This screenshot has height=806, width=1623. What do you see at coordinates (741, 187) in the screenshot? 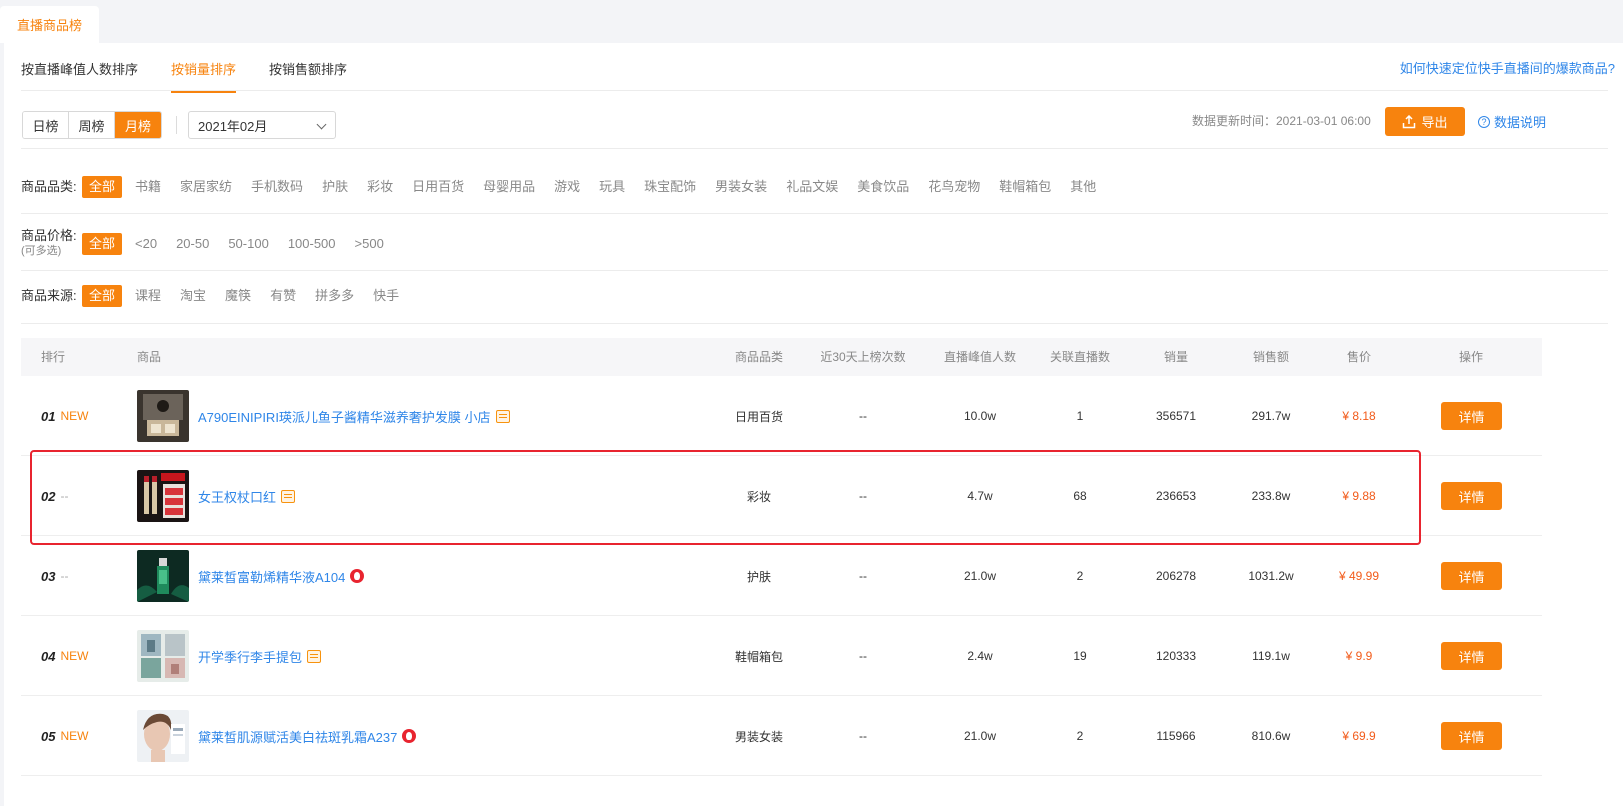
I see `category-option: 男装女装` at bounding box center [741, 187].